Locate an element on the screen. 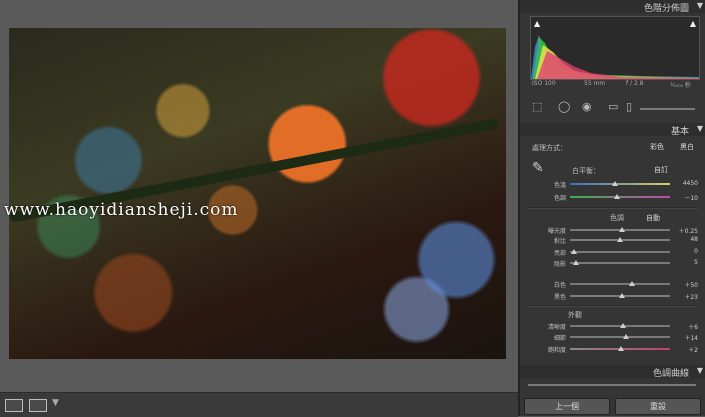  slider-label: 色調 is located at coordinates (559, 198).